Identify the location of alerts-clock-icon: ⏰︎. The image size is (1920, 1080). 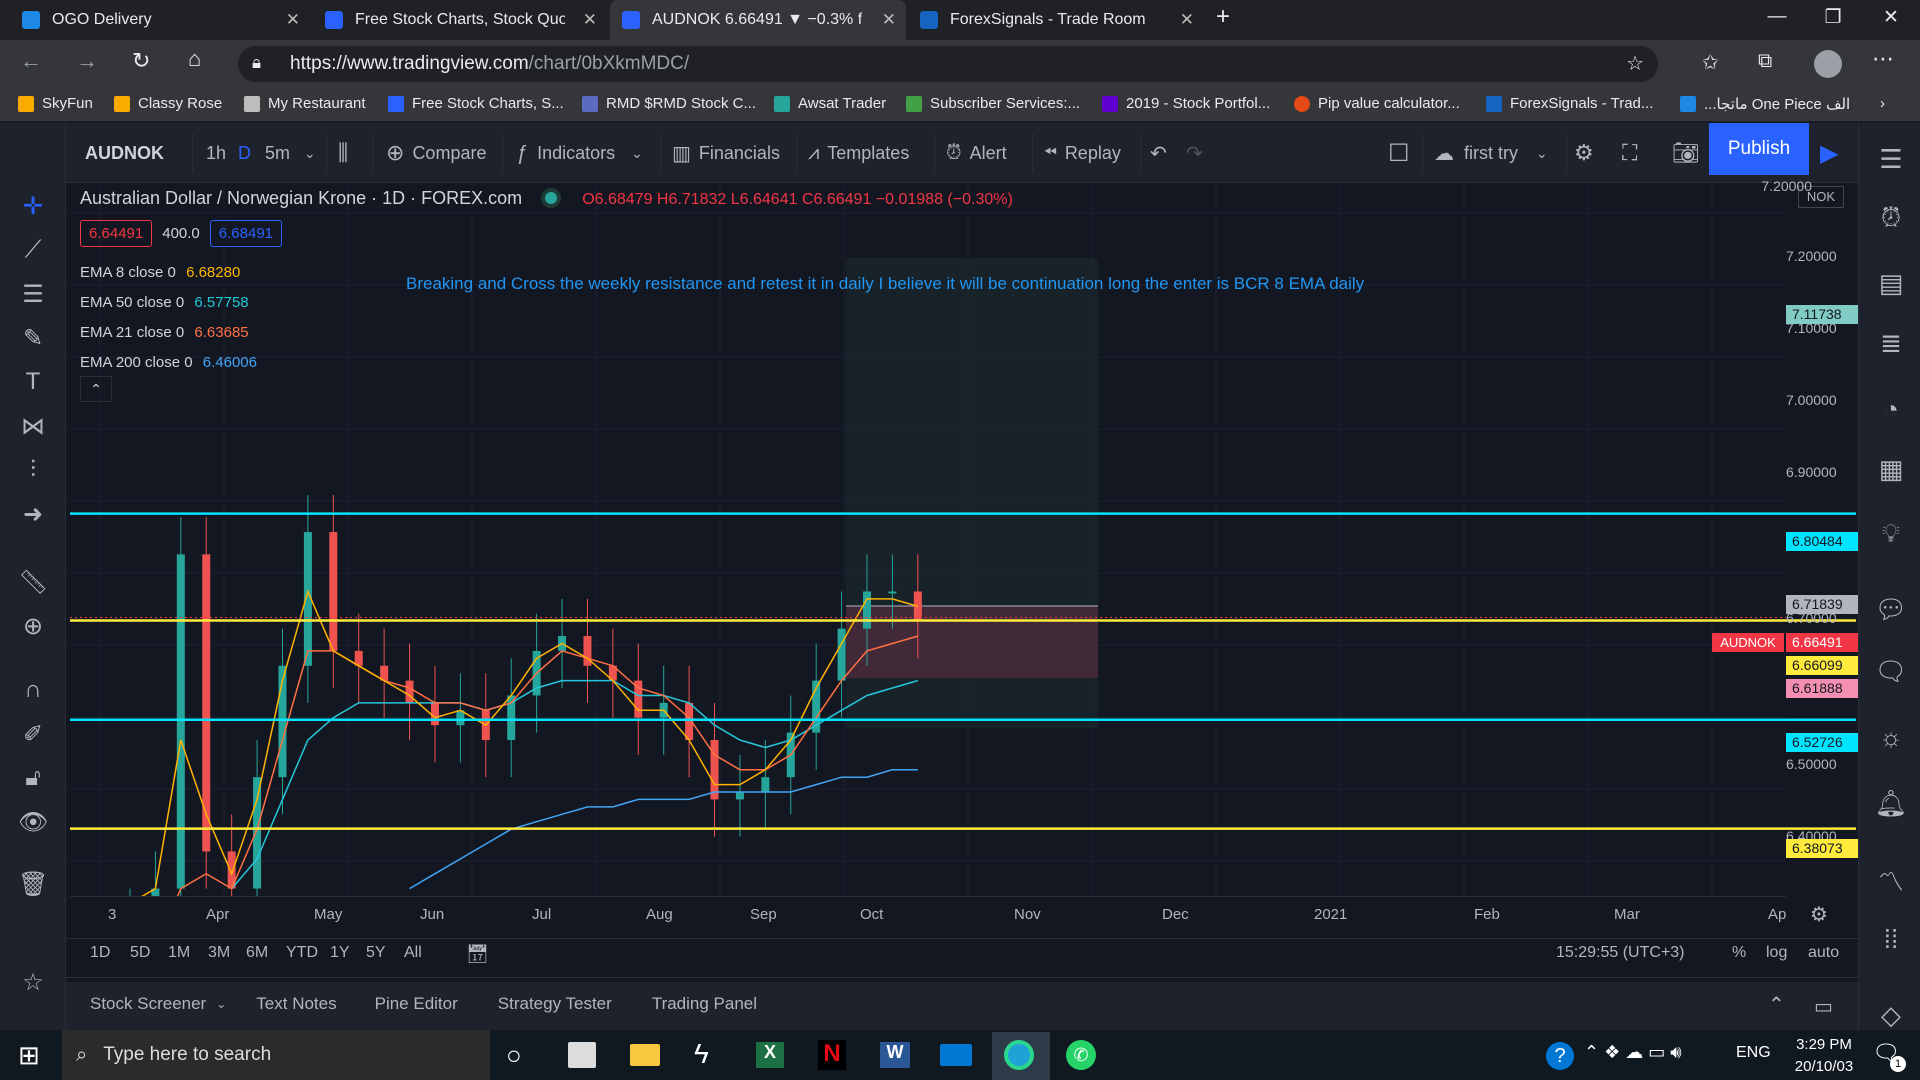
(1891, 218).